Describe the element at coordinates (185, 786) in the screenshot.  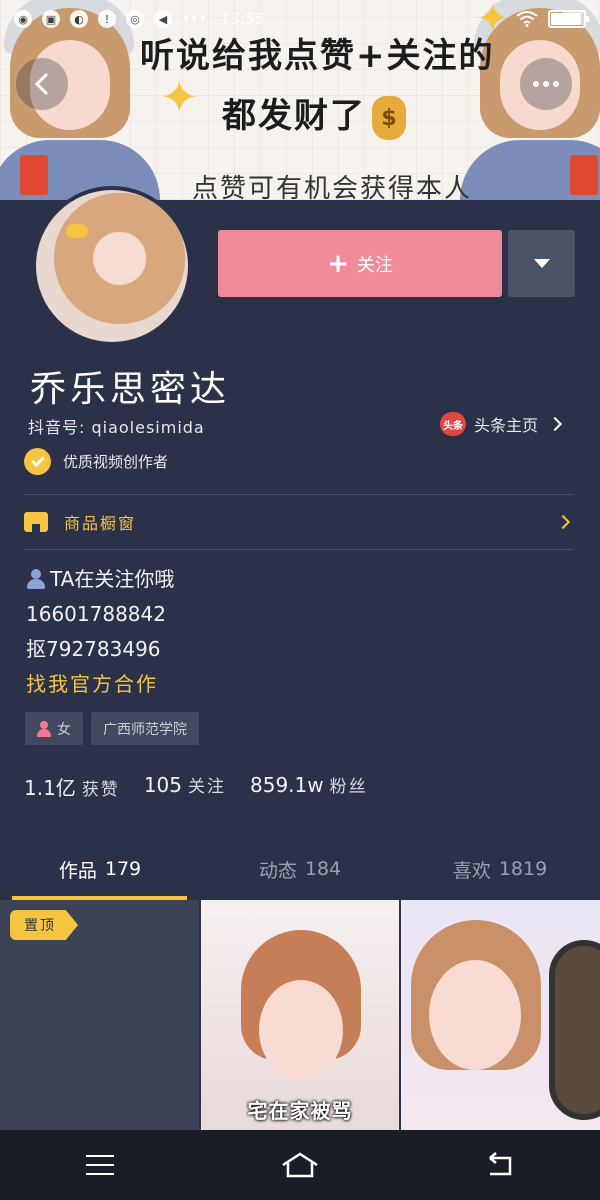
I see `following-stat: 105 关注` at that location.